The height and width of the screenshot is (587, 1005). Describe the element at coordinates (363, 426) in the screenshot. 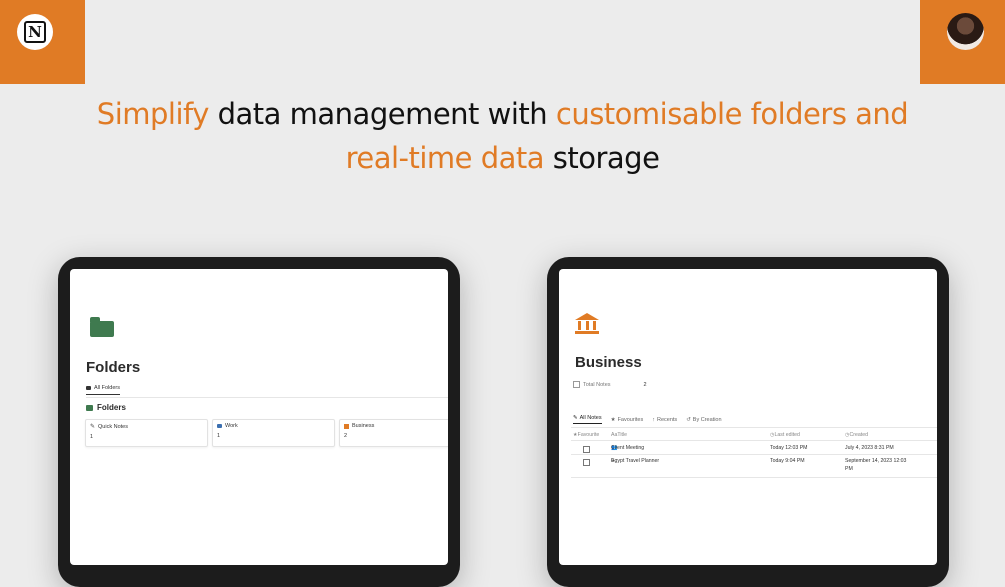

I see `card-label: Business` at that location.